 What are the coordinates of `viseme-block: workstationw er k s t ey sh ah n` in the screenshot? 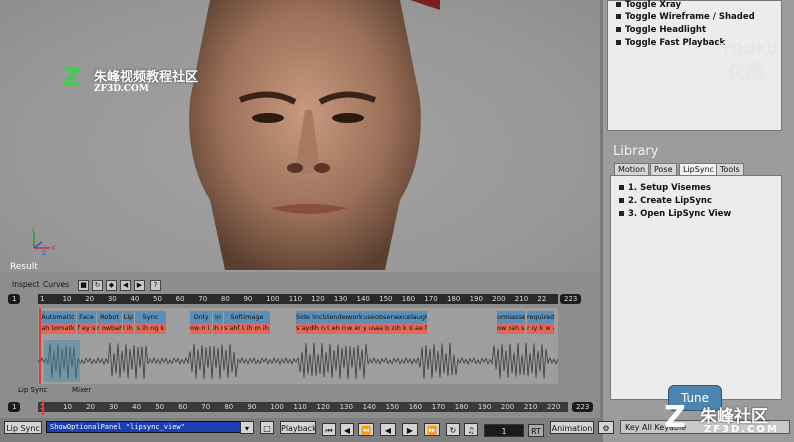 It's located at (355, 323).